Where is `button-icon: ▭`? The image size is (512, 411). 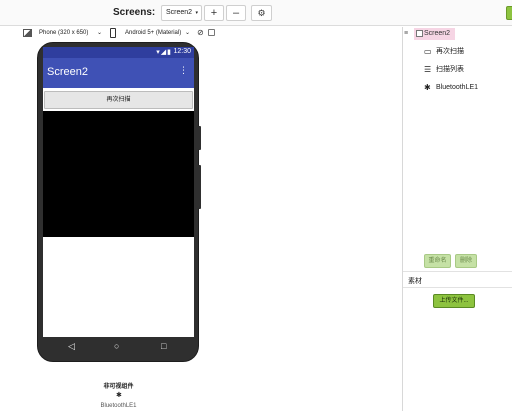
button-icon: ▭ is located at coordinates (428, 51).